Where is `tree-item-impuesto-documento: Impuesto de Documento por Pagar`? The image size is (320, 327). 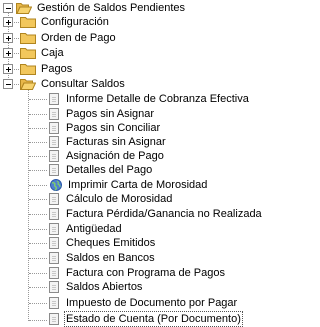 tree-item-impuesto-documento: Impuesto de Documento por Pagar is located at coordinates (144, 303).